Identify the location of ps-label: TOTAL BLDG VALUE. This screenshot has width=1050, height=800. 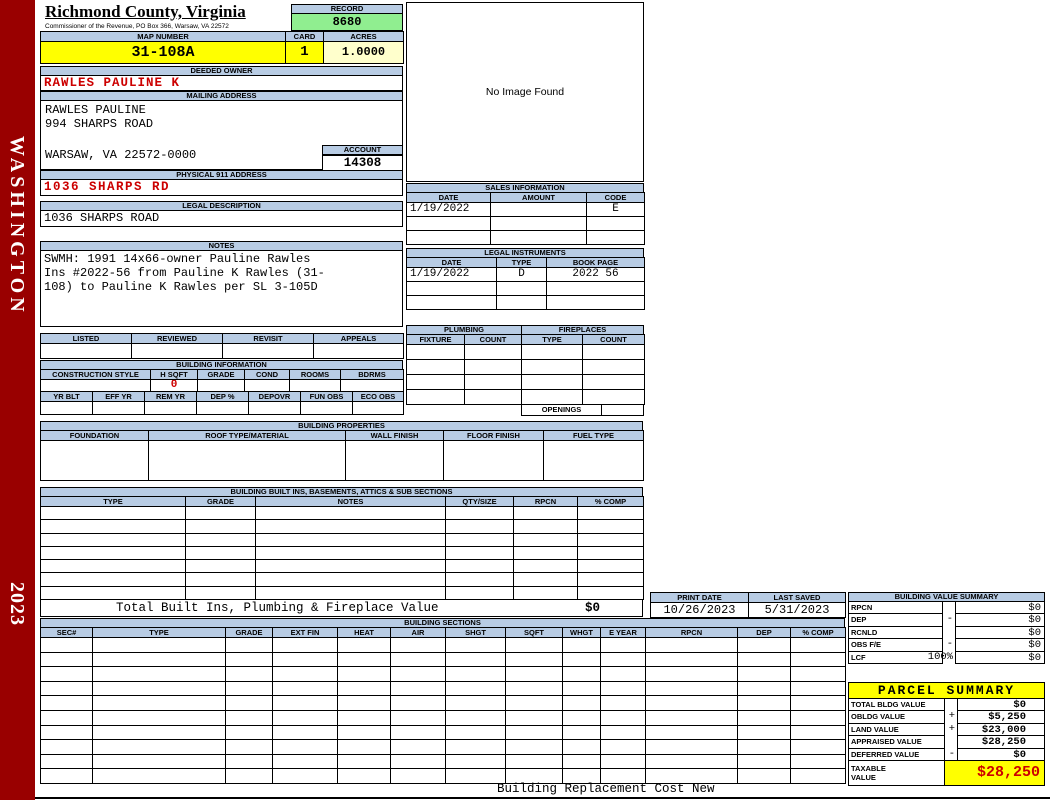
(896, 705).